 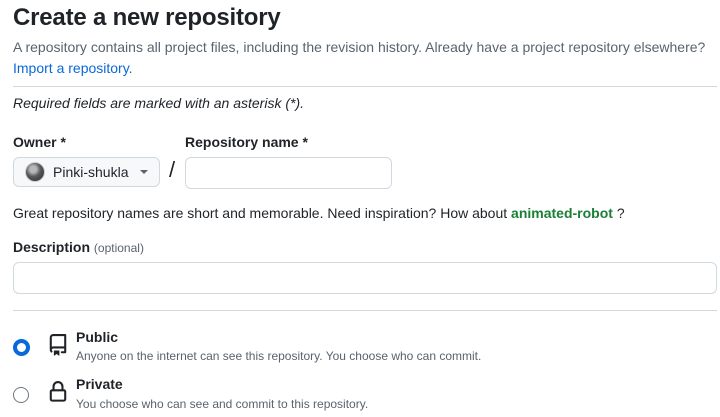 What do you see at coordinates (99, 384) in the screenshot?
I see `private-option-title: Private` at bounding box center [99, 384].